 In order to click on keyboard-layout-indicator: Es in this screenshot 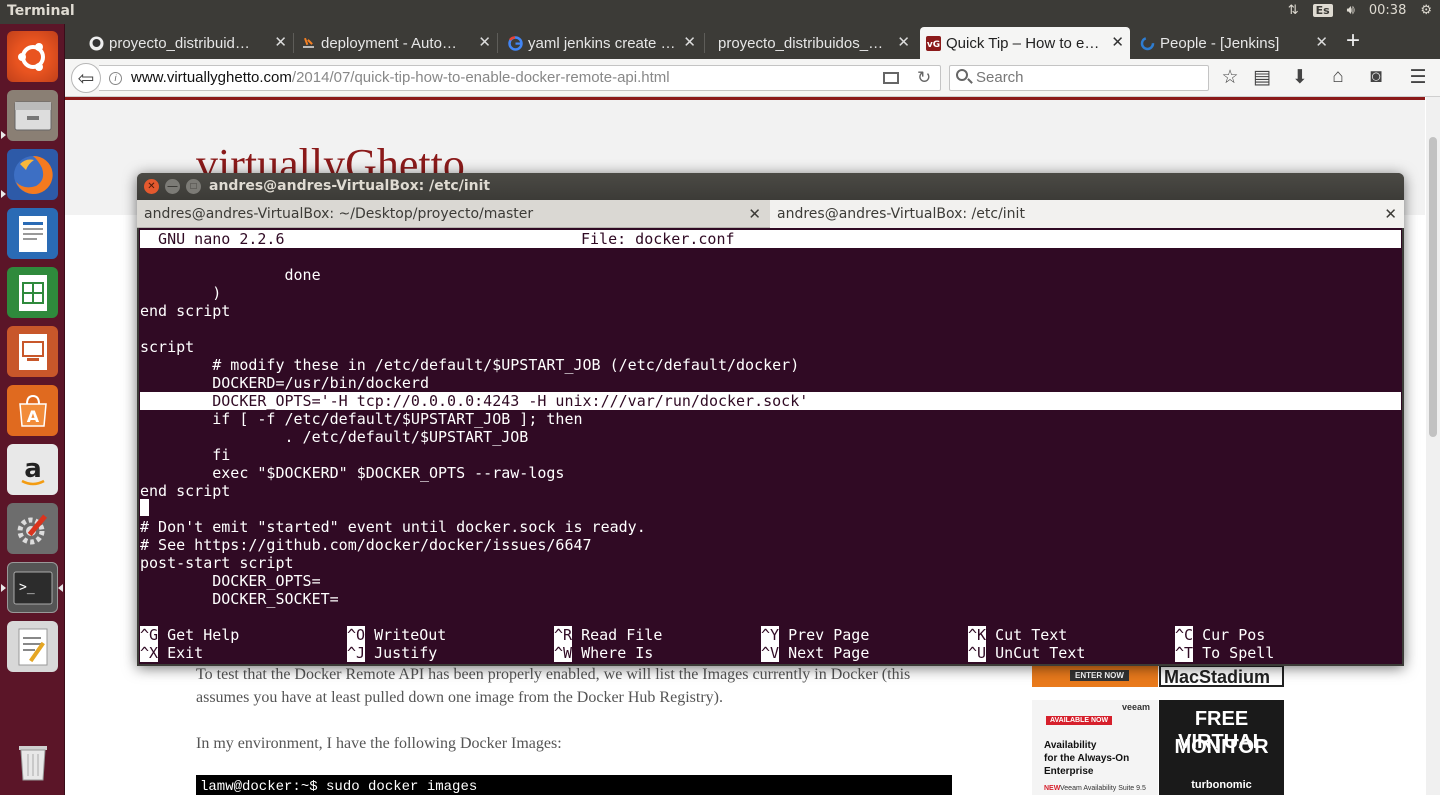, I will do `click(1322, 10)`.